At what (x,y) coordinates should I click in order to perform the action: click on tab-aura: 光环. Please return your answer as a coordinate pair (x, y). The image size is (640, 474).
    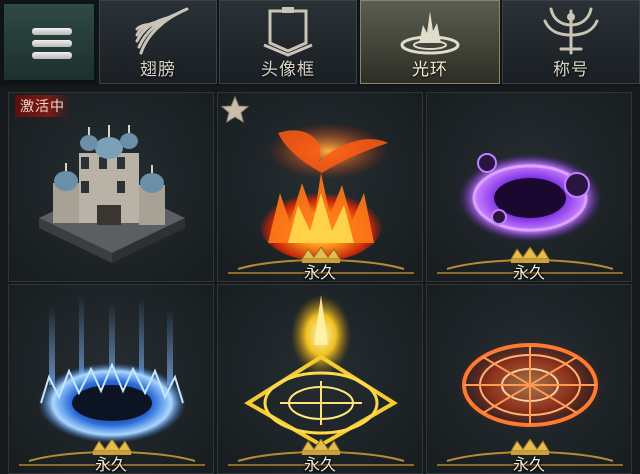
    Looking at the image, I should click on (430, 42).